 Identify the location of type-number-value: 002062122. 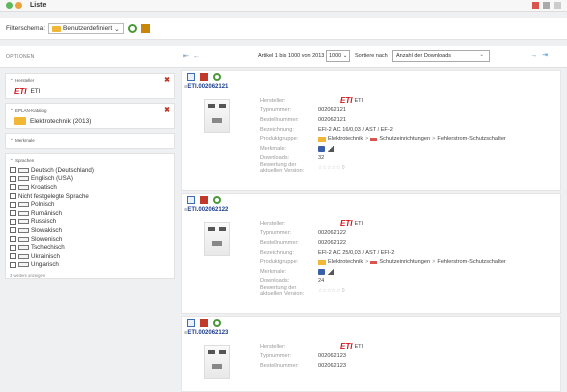
(332, 233).